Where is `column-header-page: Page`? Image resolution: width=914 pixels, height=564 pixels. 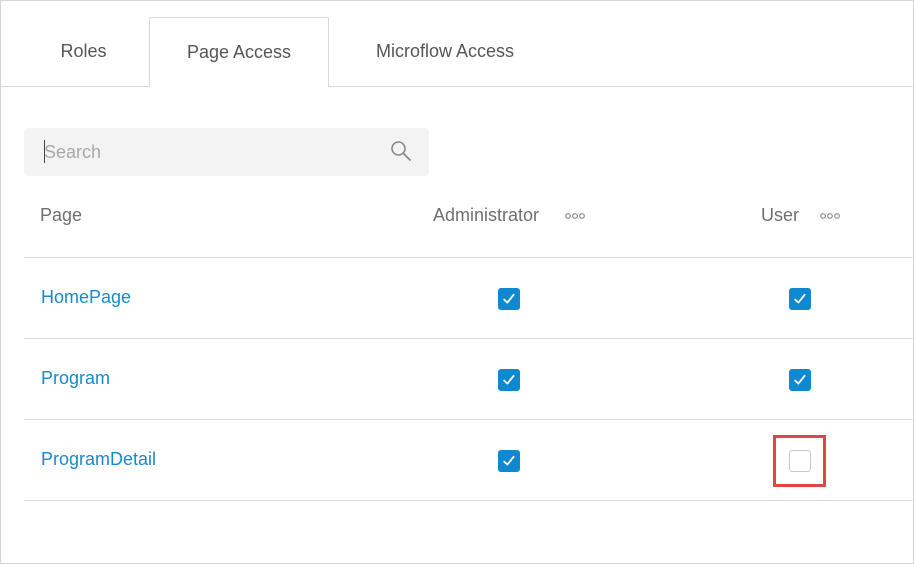
column-header-page: Page is located at coordinates (61, 215).